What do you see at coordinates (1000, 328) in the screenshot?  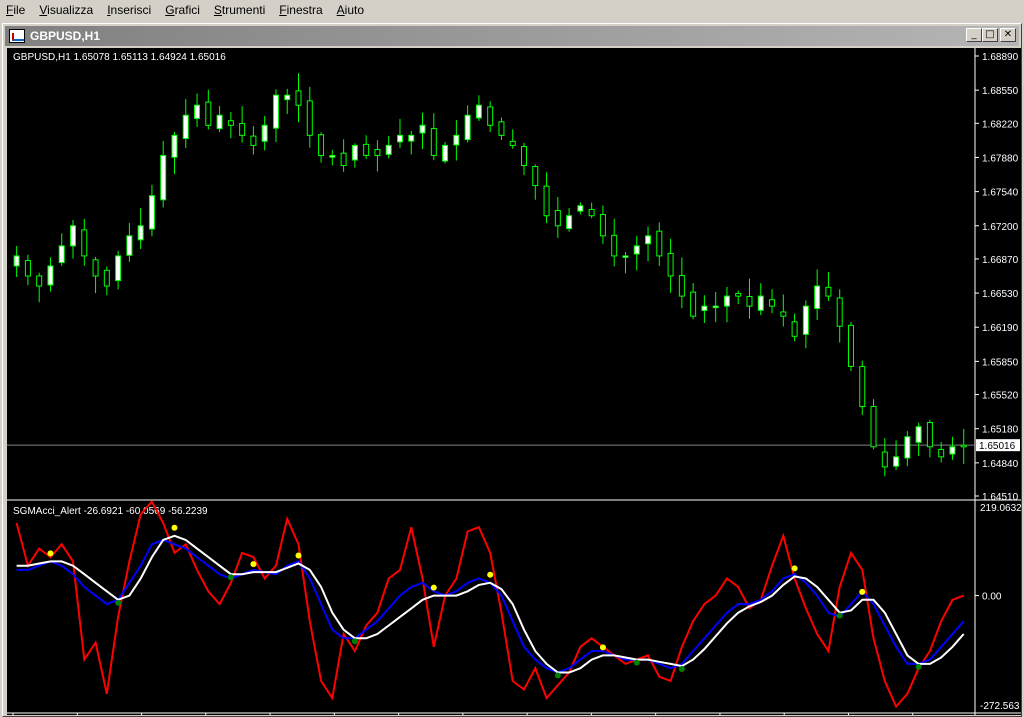 I see `price-tick-label: 1.66190` at bounding box center [1000, 328].